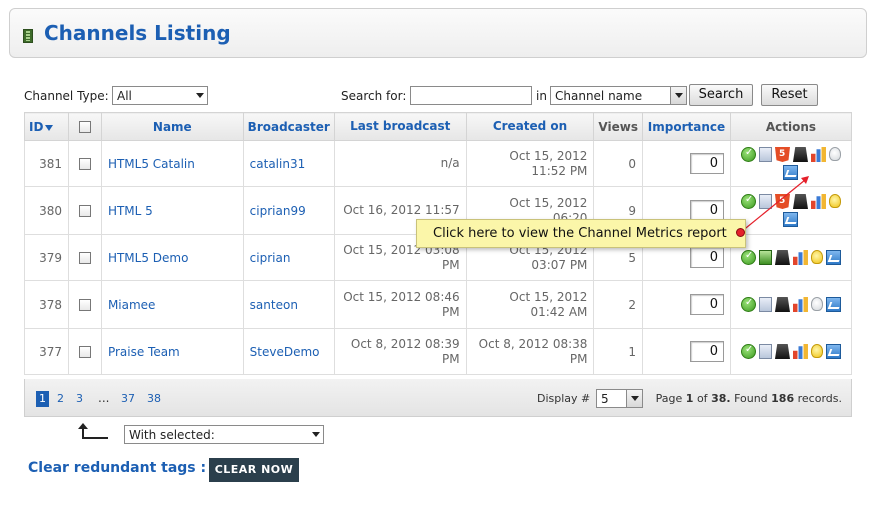 The width and height of the screenshot is (874, 520). I want to click on column-name: Name, so click(172, 126).